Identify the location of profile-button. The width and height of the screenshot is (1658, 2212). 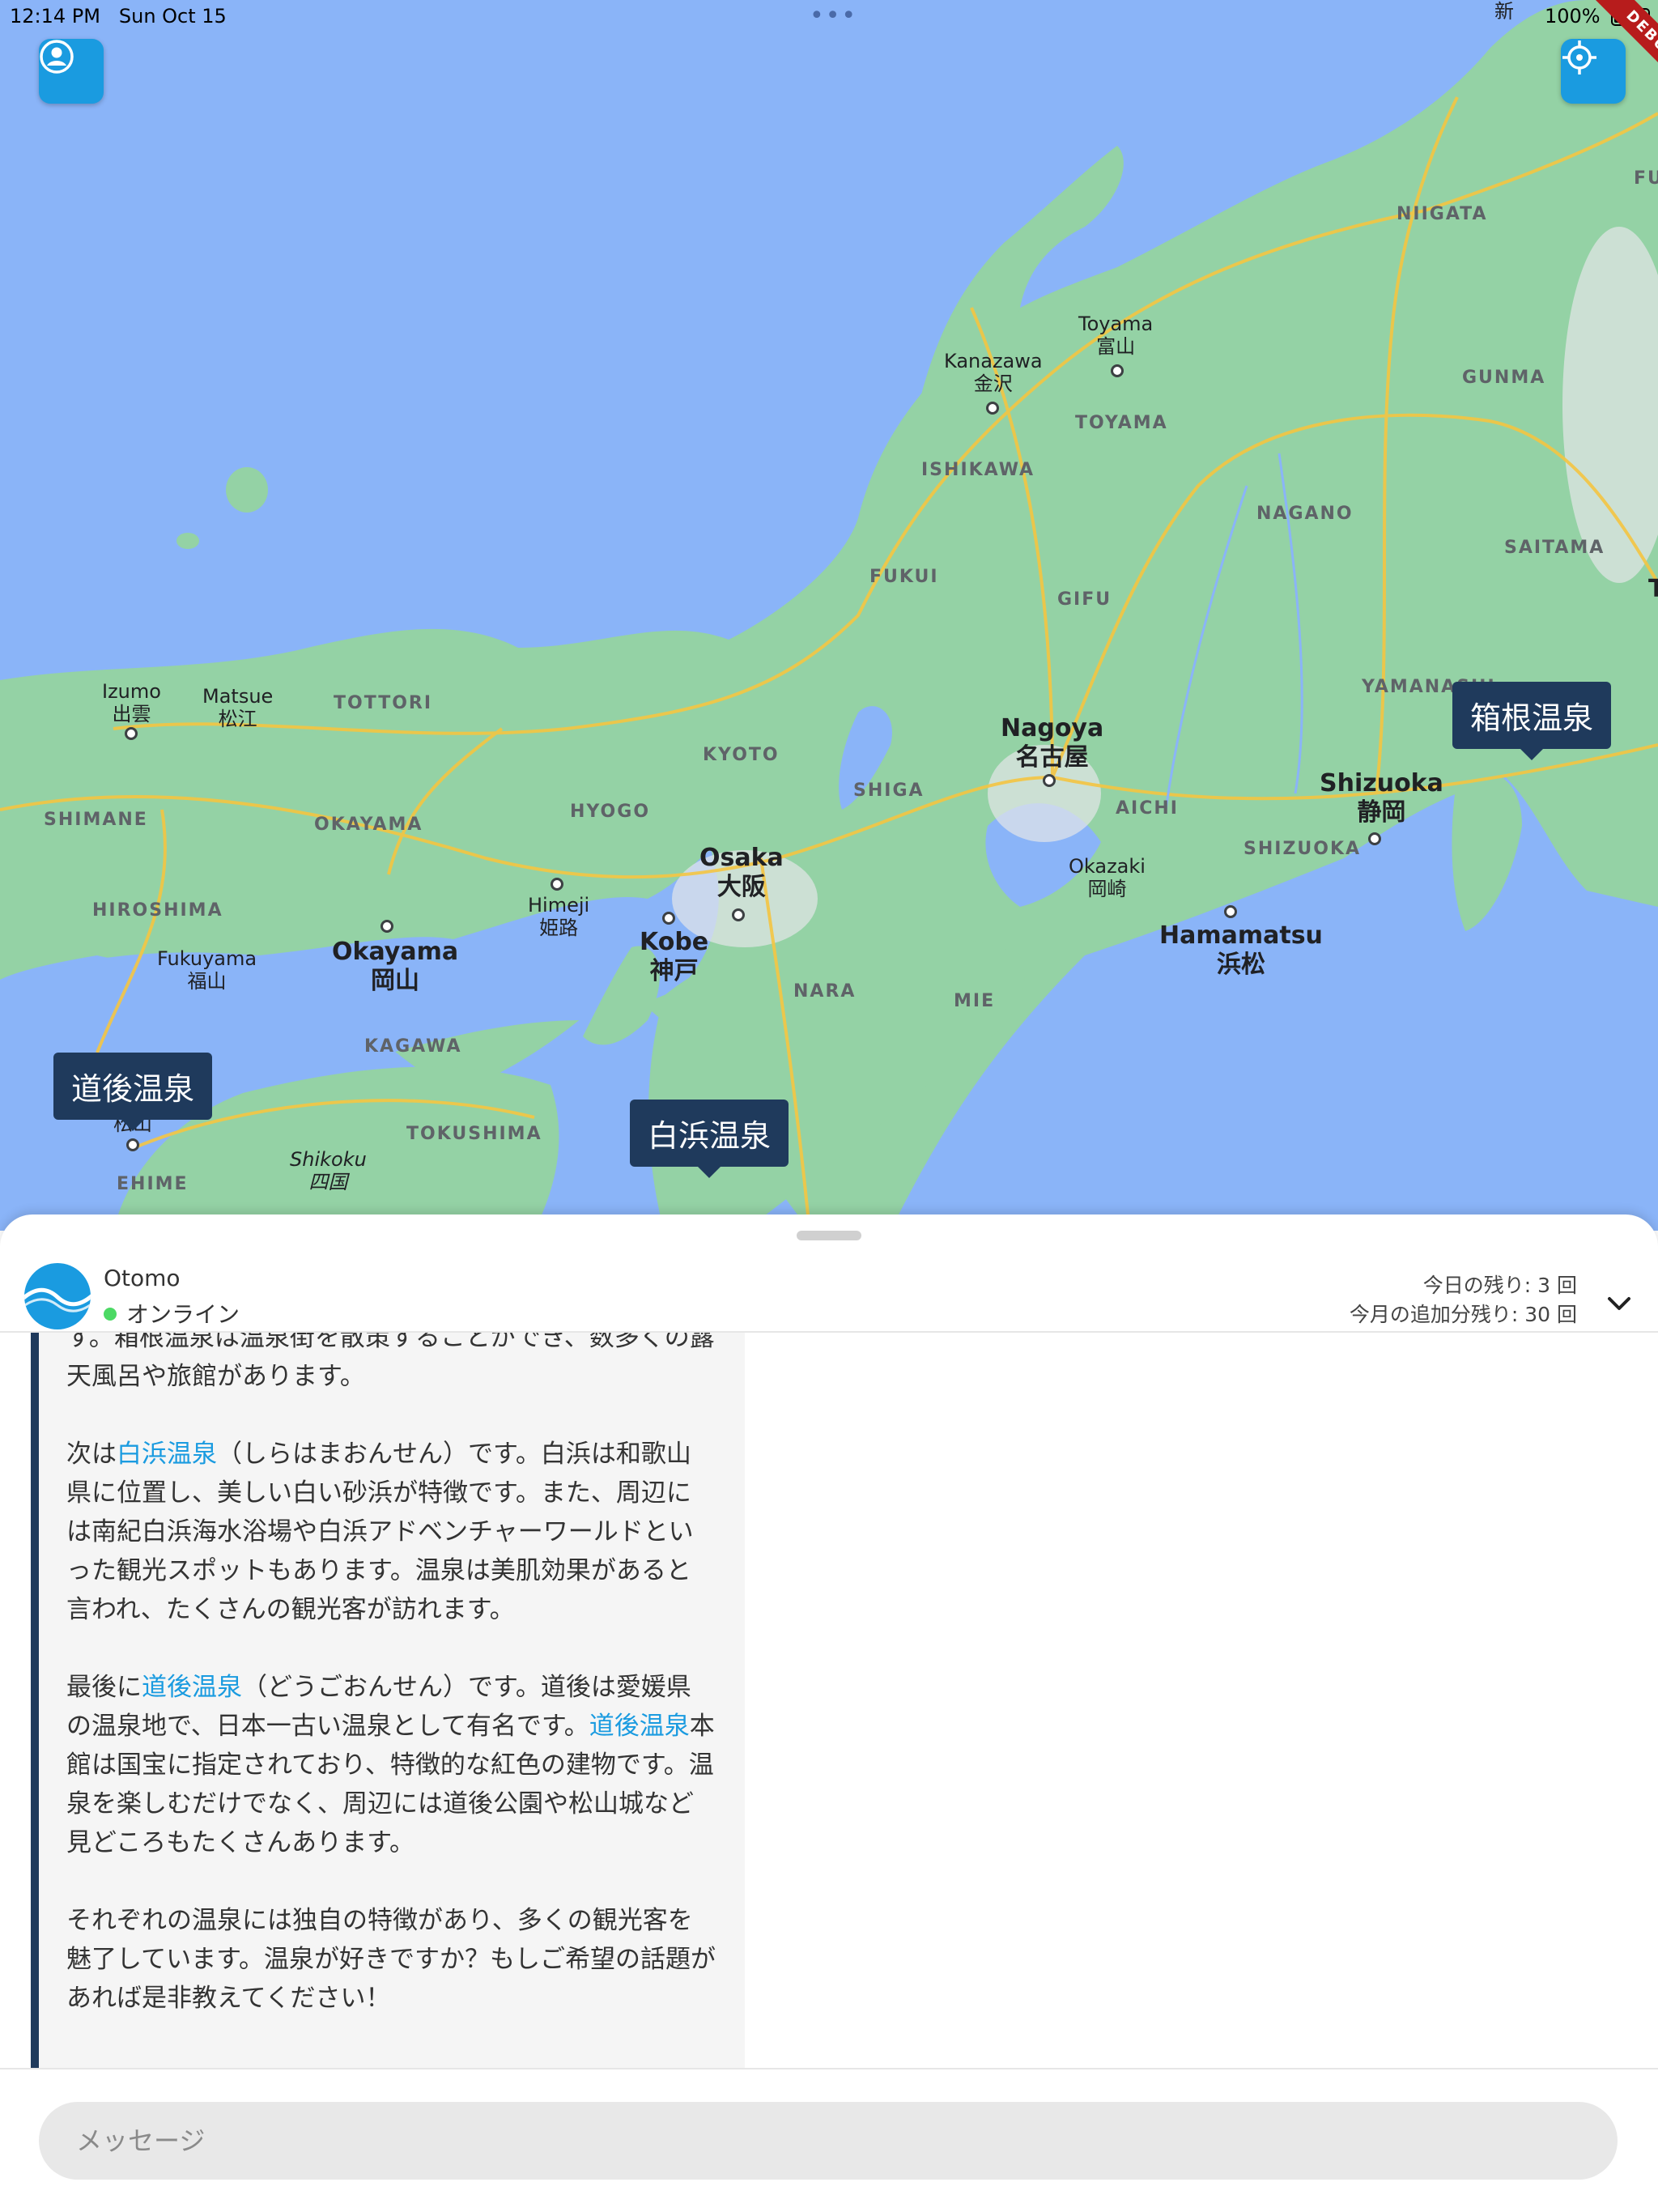
(71, 72).